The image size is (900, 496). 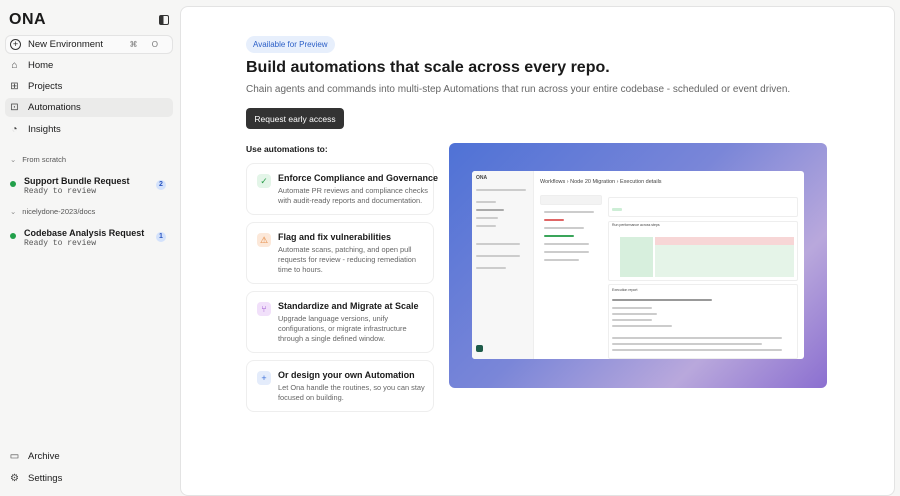 What do you see at coordinates (290, 44) in the screenshot?
I see `preview-badge: Available for Preview` at bounding box center [290, 44].